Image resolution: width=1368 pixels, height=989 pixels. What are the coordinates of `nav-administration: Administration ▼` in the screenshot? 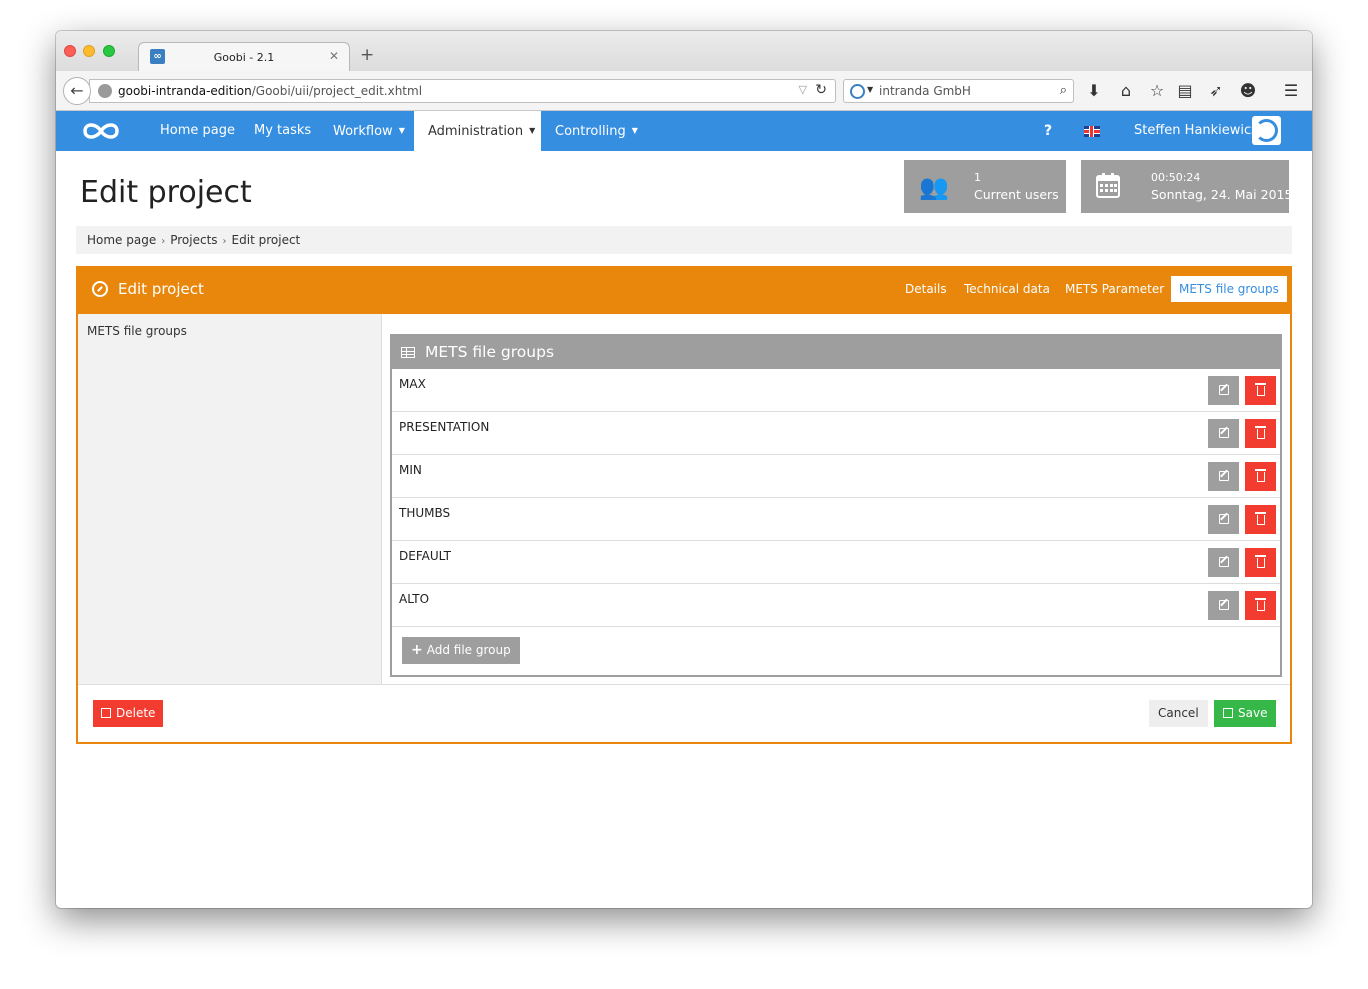 It's located at (477, 131).